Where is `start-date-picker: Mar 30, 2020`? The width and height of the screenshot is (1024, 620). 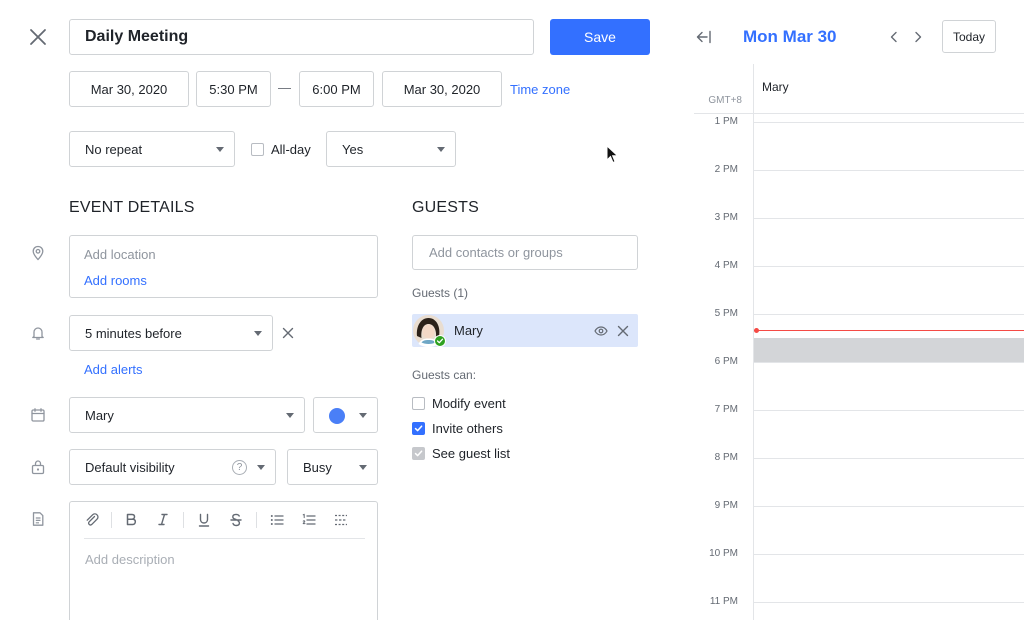 start-date-picker: Mar 30, 2020 is located at coordinates (129, 89).